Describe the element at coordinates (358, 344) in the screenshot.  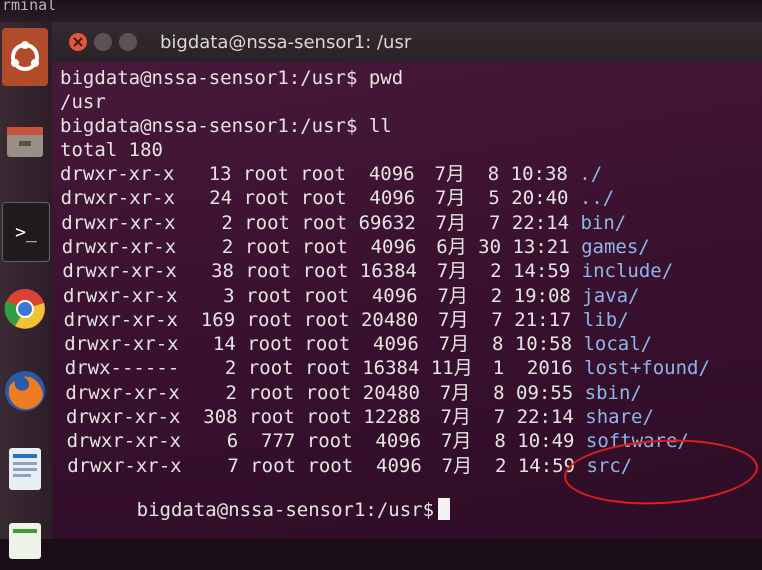
I see `ls-row: drwxr-xr-x 14 root root 4096 7月 8 10:58 local/` at that location.